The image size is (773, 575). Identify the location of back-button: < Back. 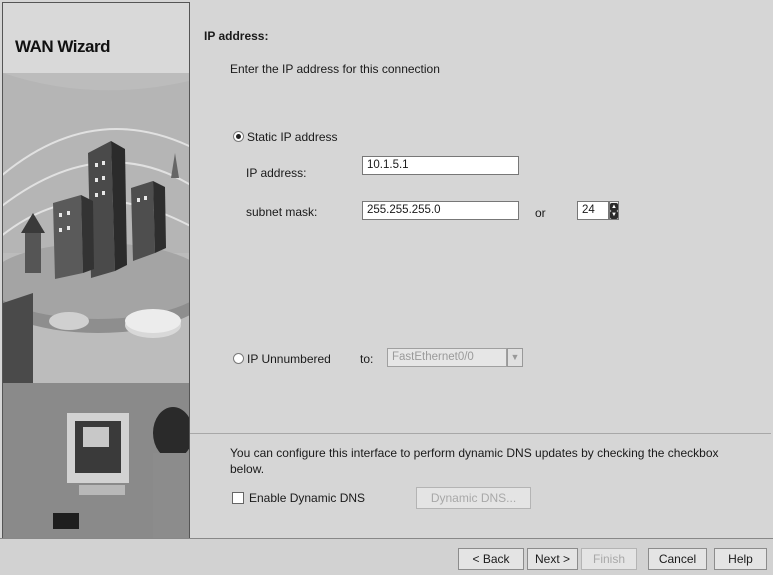
(491, 559).